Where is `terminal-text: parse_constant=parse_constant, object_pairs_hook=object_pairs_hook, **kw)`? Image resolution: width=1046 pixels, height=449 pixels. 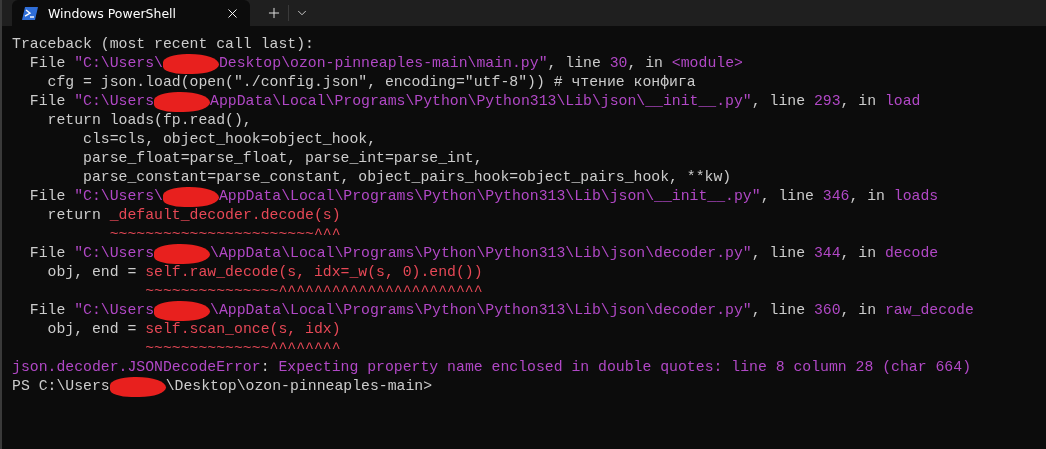 terminal-text: parse_constant=parse_constant, object_pairs_hook=object_pairs_hook, **kw) is located at coordinates (407, 177).